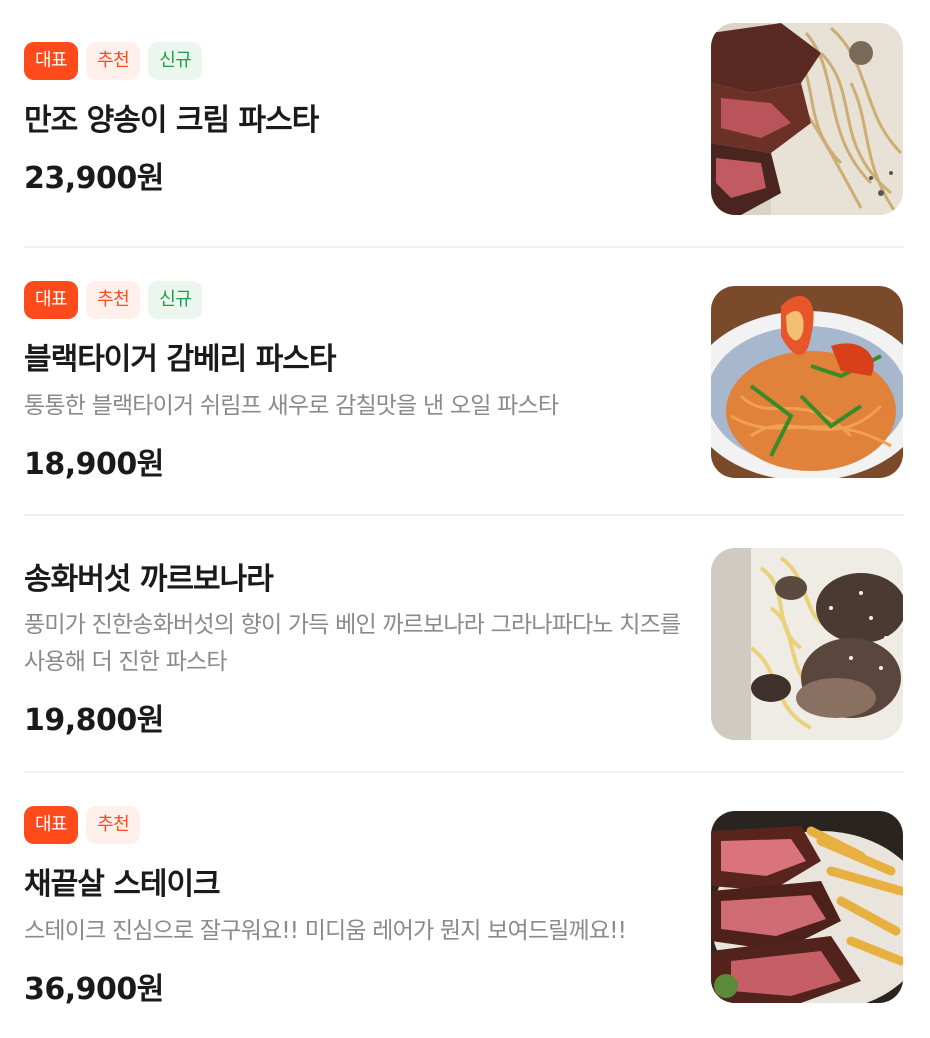 The image size is (930, 1038). What do you see at coordinates (94, 989) in the screenshot?
I see `menu-item-price: 36,900원` at bounding box center [94, 989].